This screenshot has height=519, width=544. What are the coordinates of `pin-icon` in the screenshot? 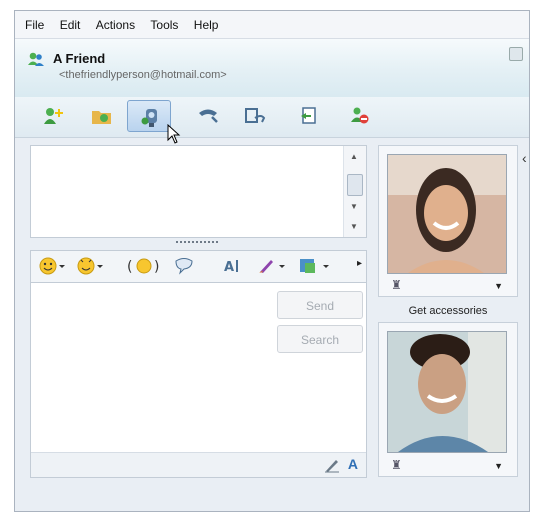 It's located at (516, 54).